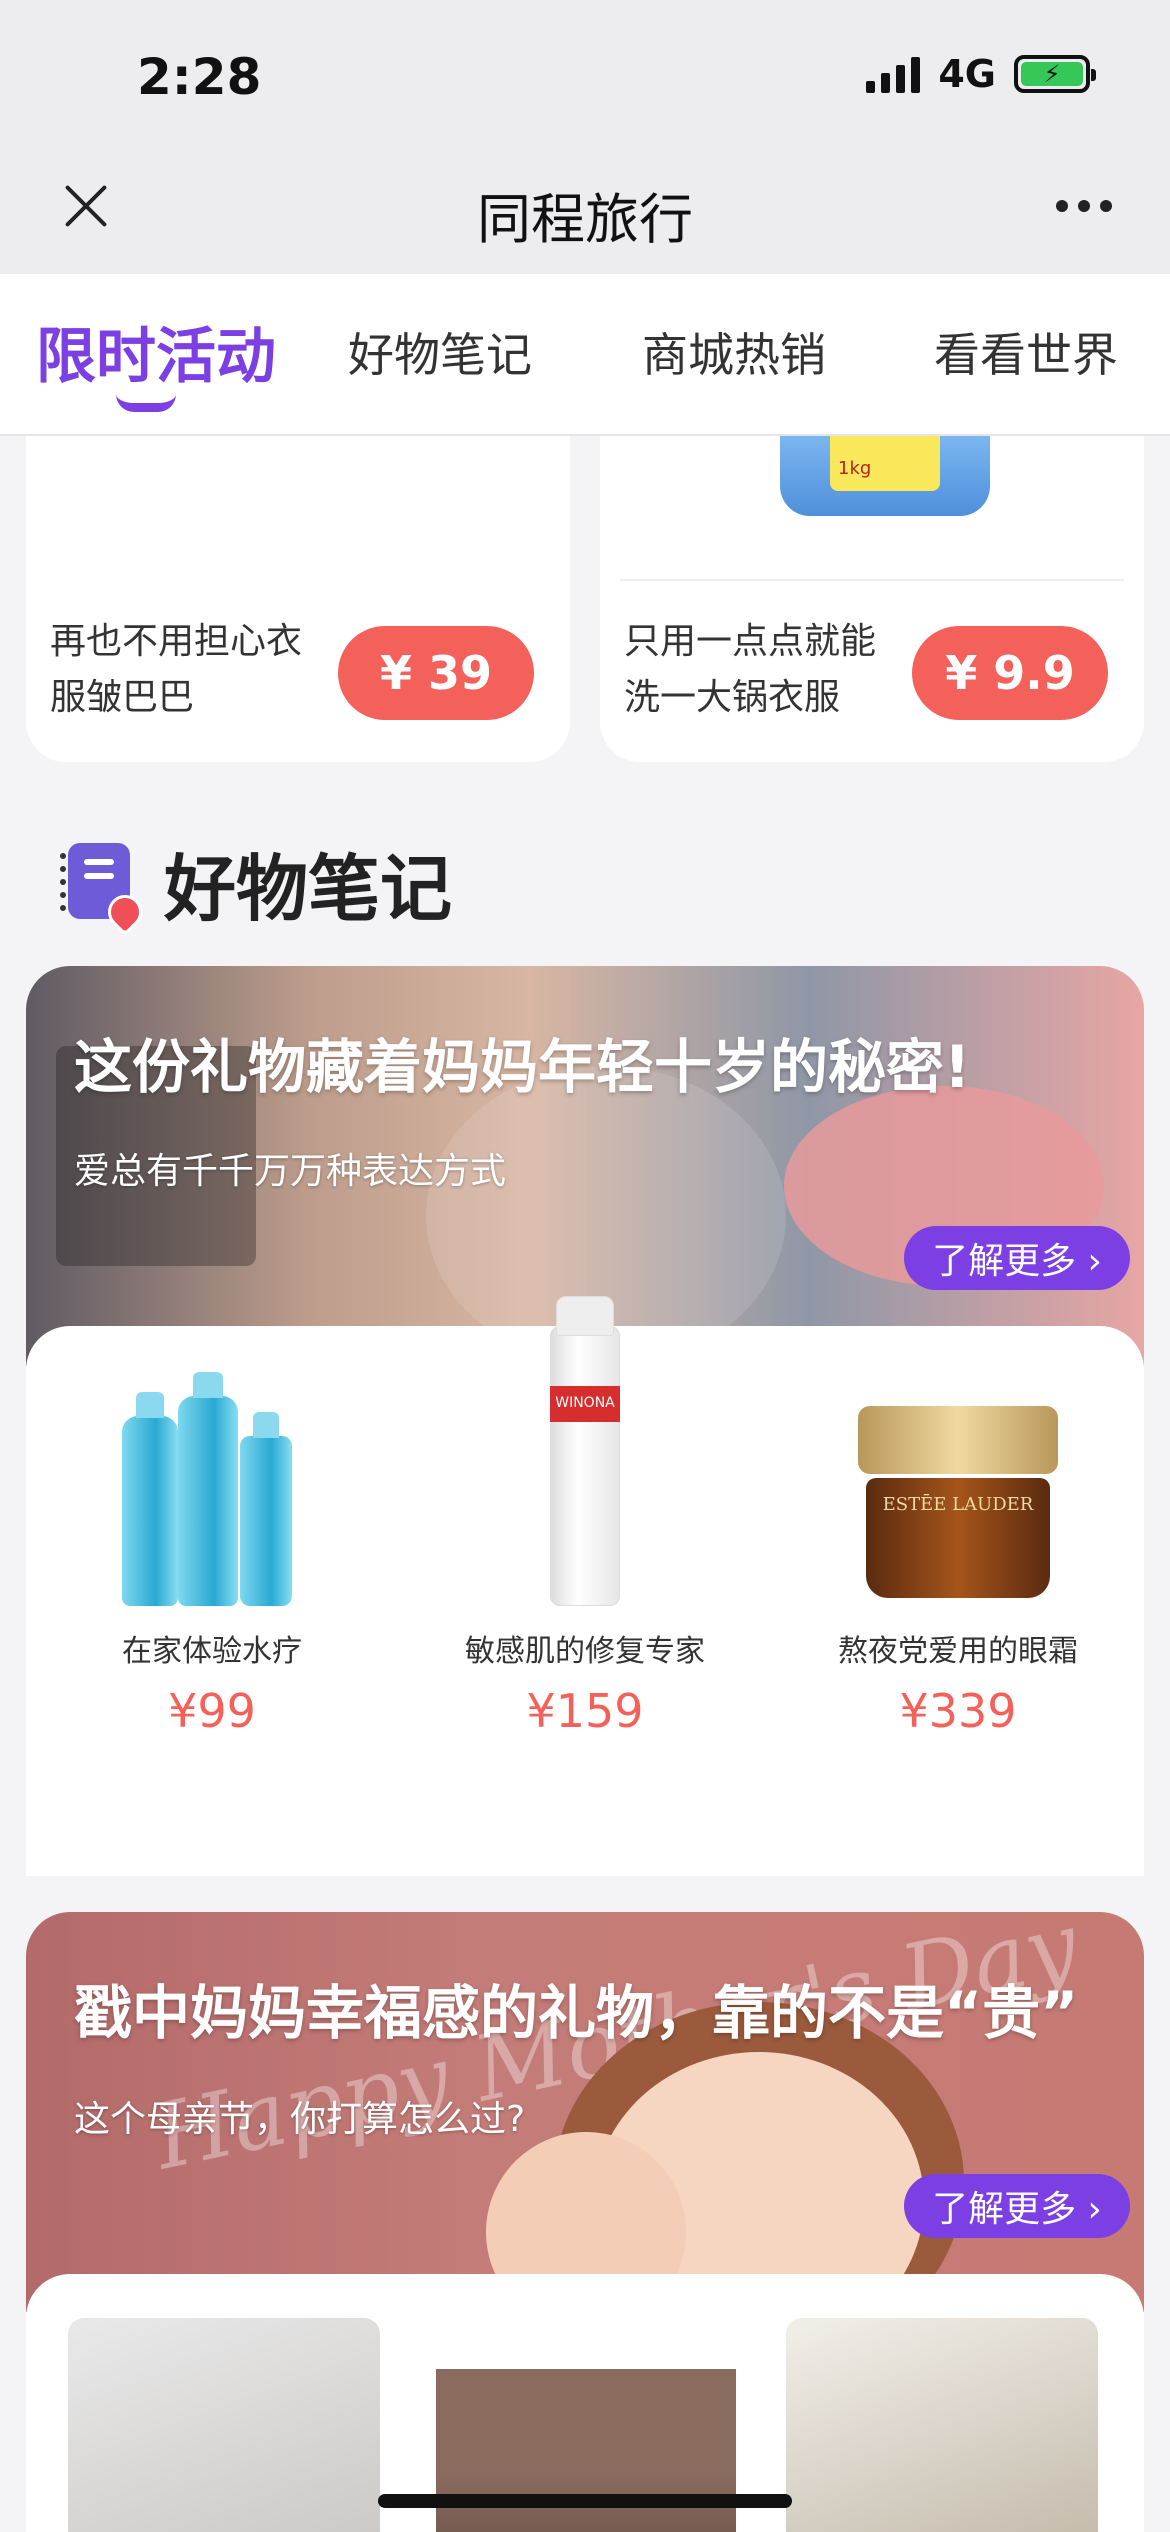  What do you see at coordinates (750, 669) in the screenshot?
I see `product-desc: 只用一点点就能洗一大锅衣服` at bounding box center [750, 669].